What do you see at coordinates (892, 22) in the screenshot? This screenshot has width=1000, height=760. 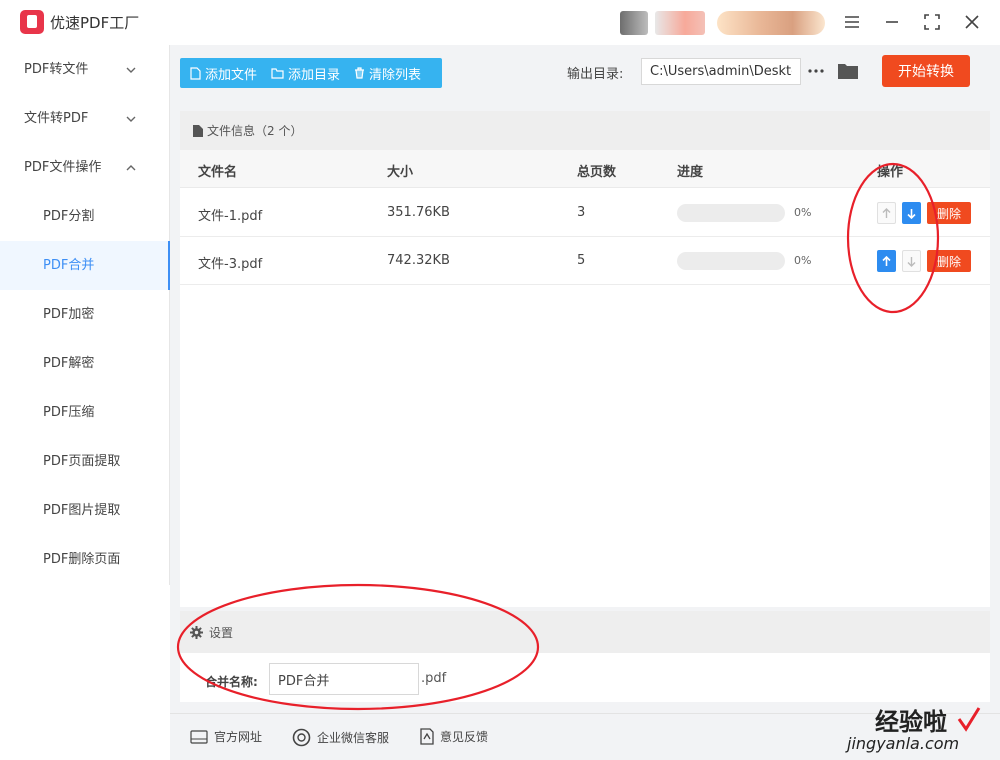 I see `minimize-icon` at bounding box center [892, 22].